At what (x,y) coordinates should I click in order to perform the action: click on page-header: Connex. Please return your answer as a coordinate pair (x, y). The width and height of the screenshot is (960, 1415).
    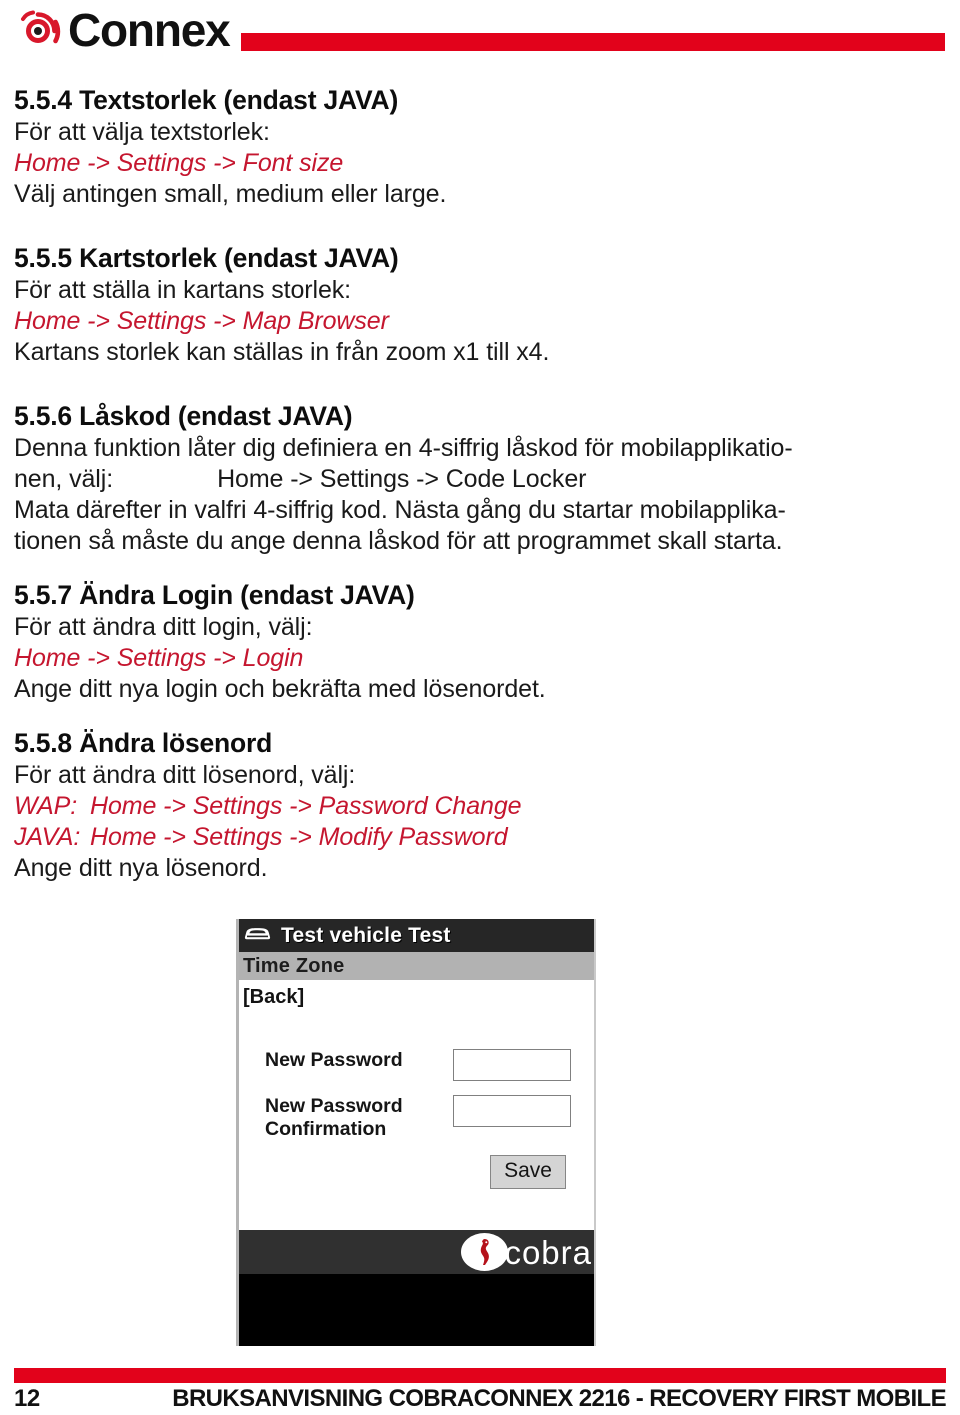
    Looking at the image, I should click on (480, 39).